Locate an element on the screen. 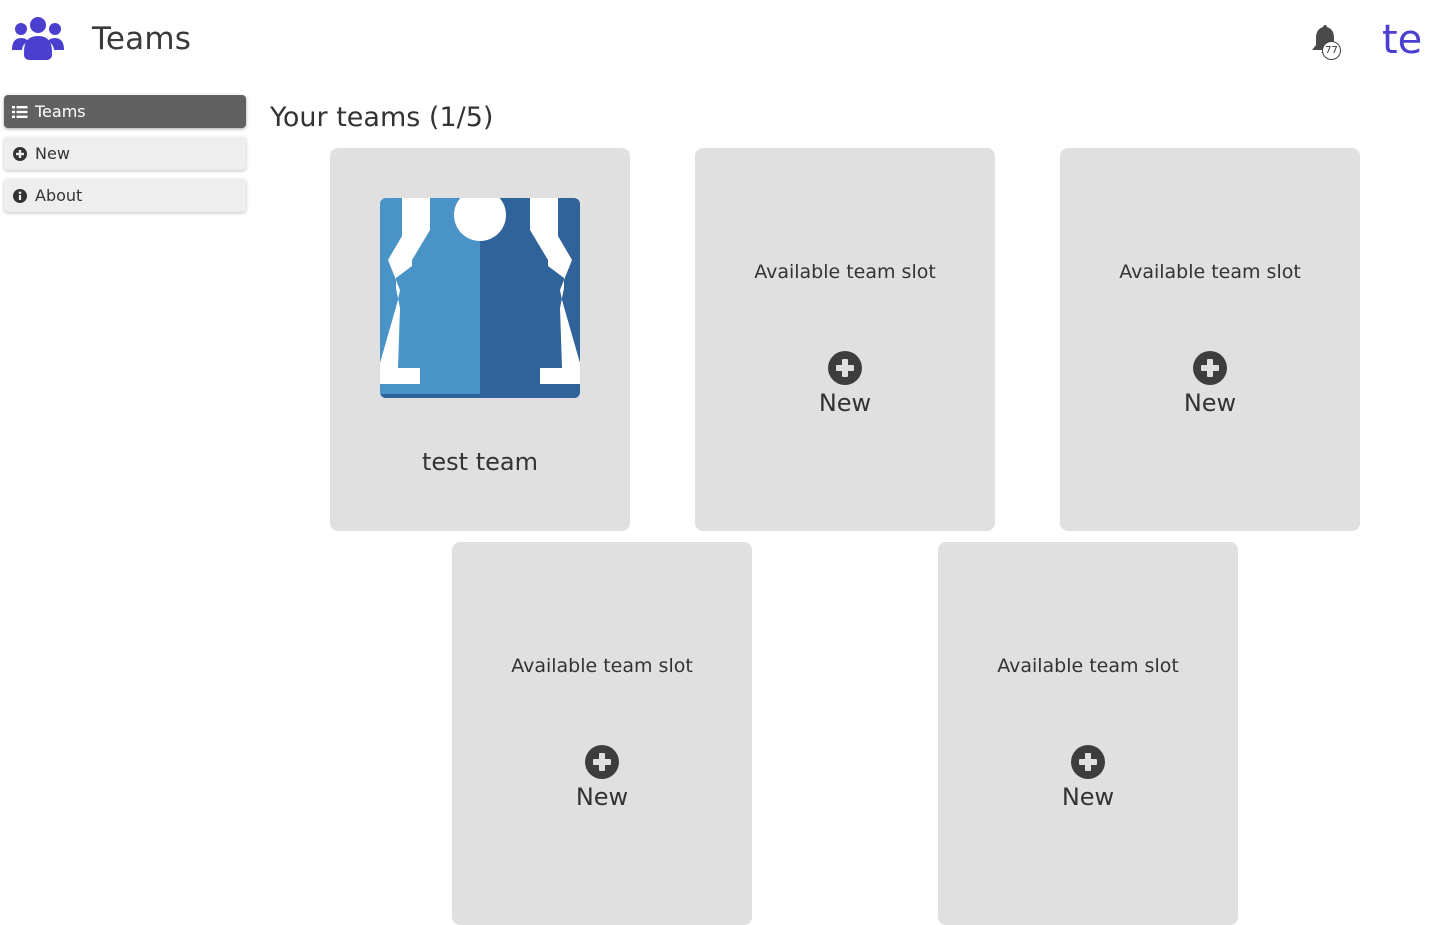  users-group-icon is located at coordinates (38, 38).